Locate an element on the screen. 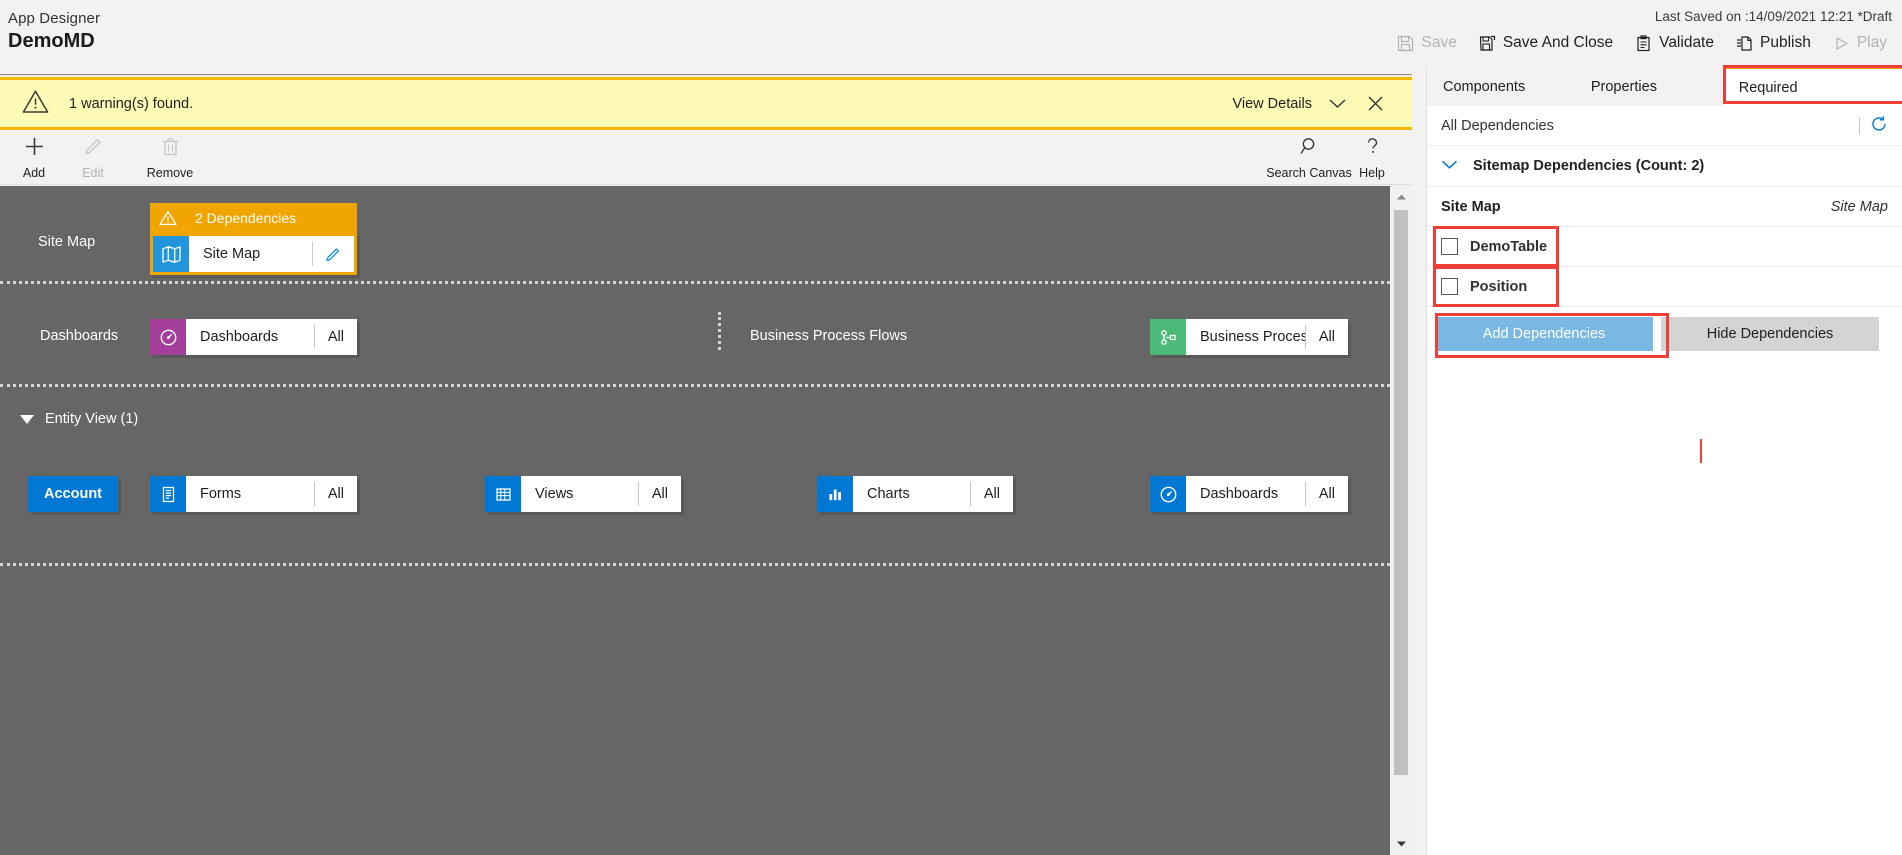 This screenshot has width=1902, height=855. hide-dependencies-button: Hide Dependencies is located at coordinates (1770, 333).